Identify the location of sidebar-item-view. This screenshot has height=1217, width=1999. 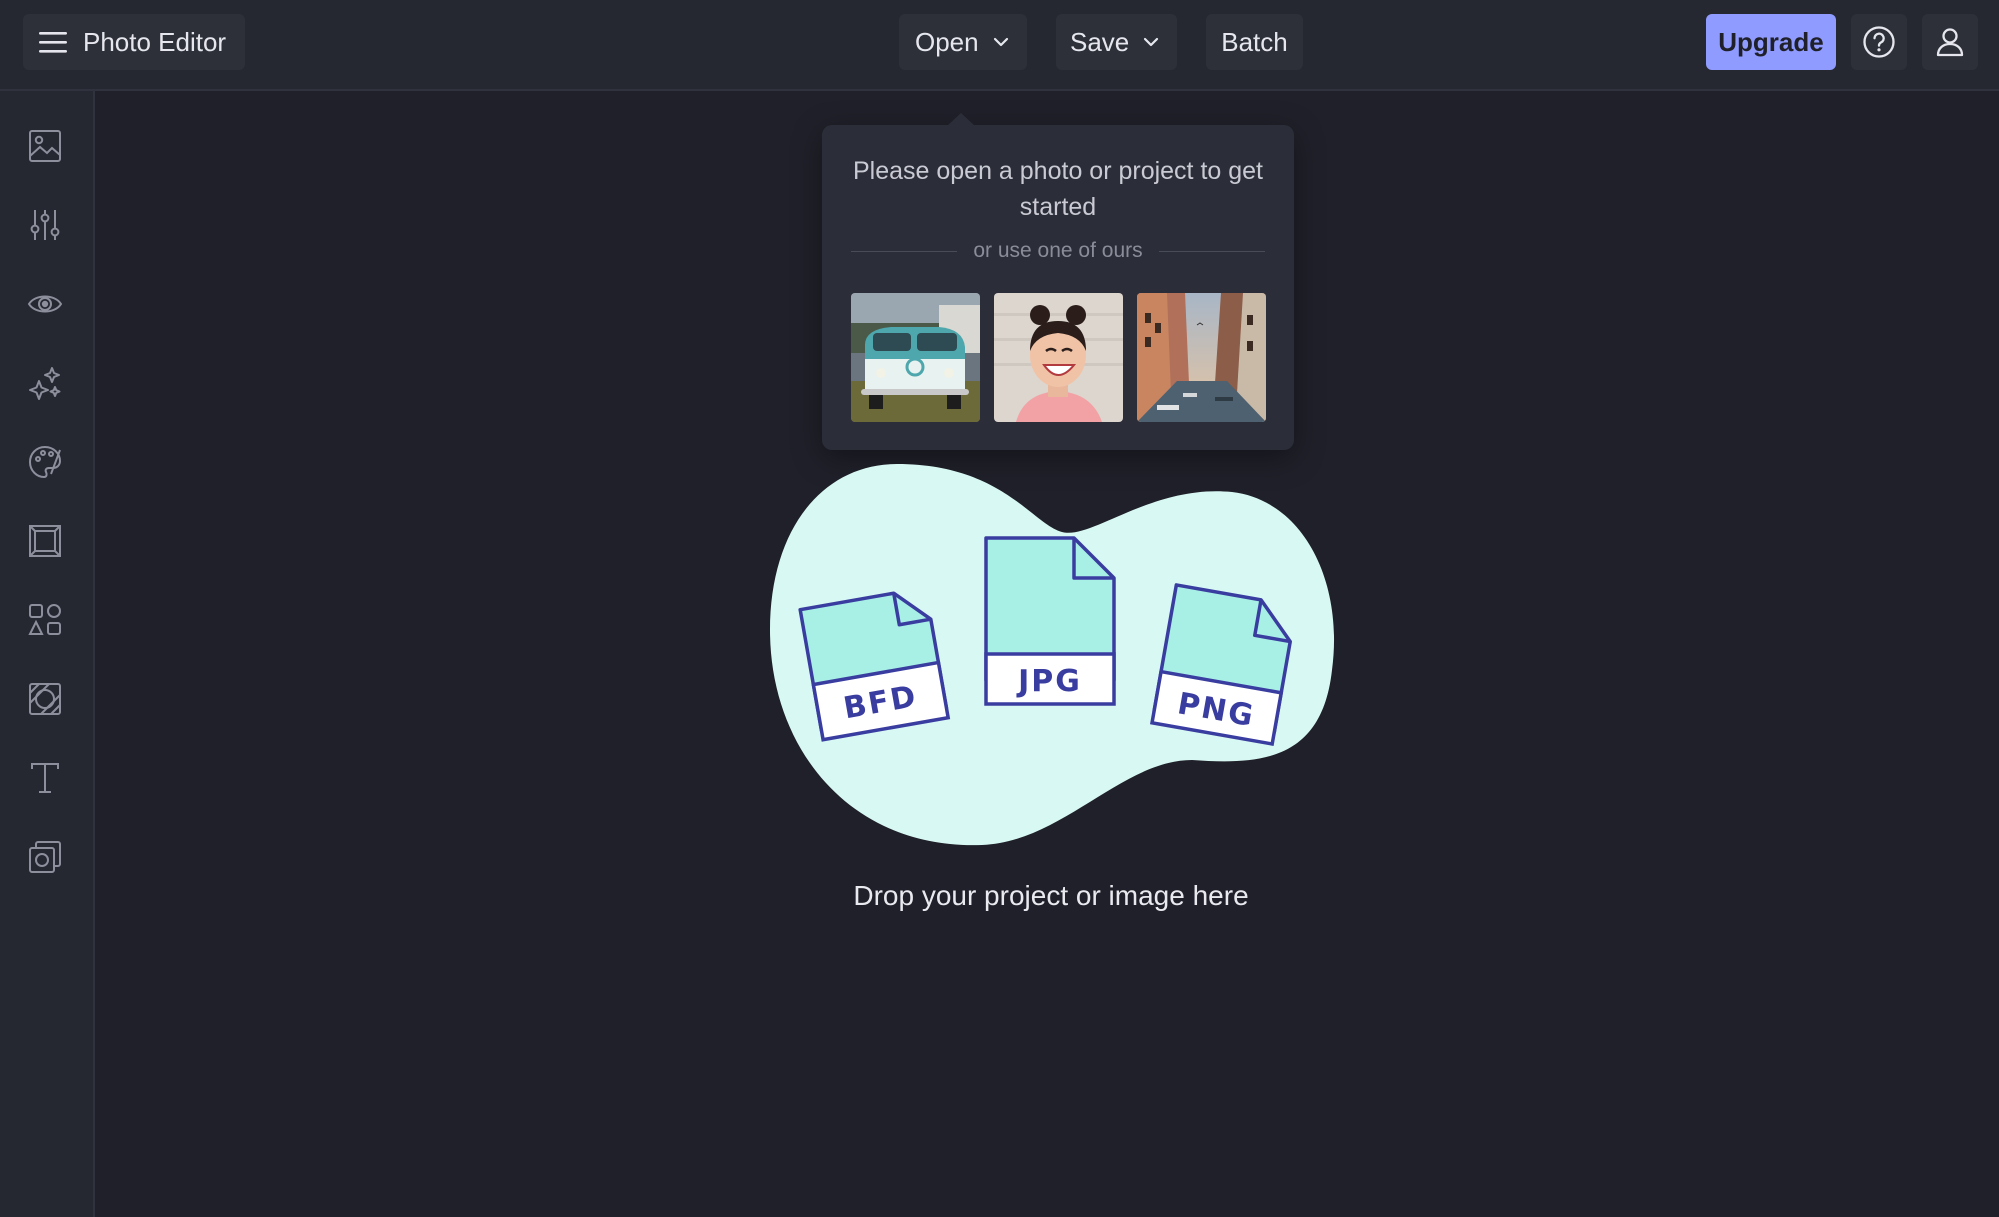
(45, 304).